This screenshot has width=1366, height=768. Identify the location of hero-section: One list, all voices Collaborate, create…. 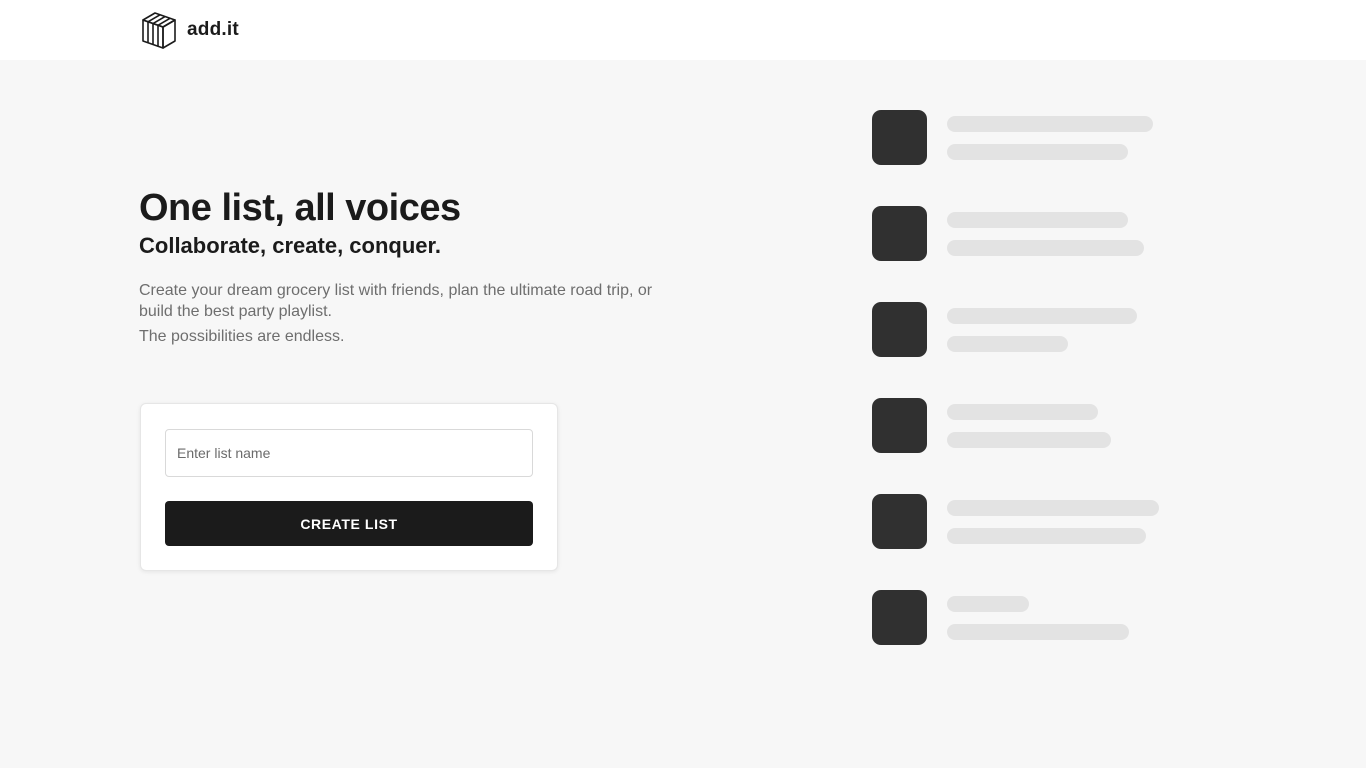
(419, 266).